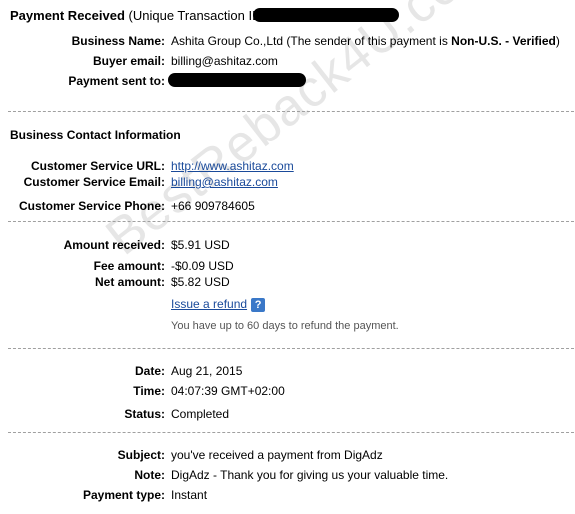  What do you see at coordinates (503, 41) in the screenshot?
I see `sender-status: Non-U.S. - Verified` at bounding box center [503, 41].